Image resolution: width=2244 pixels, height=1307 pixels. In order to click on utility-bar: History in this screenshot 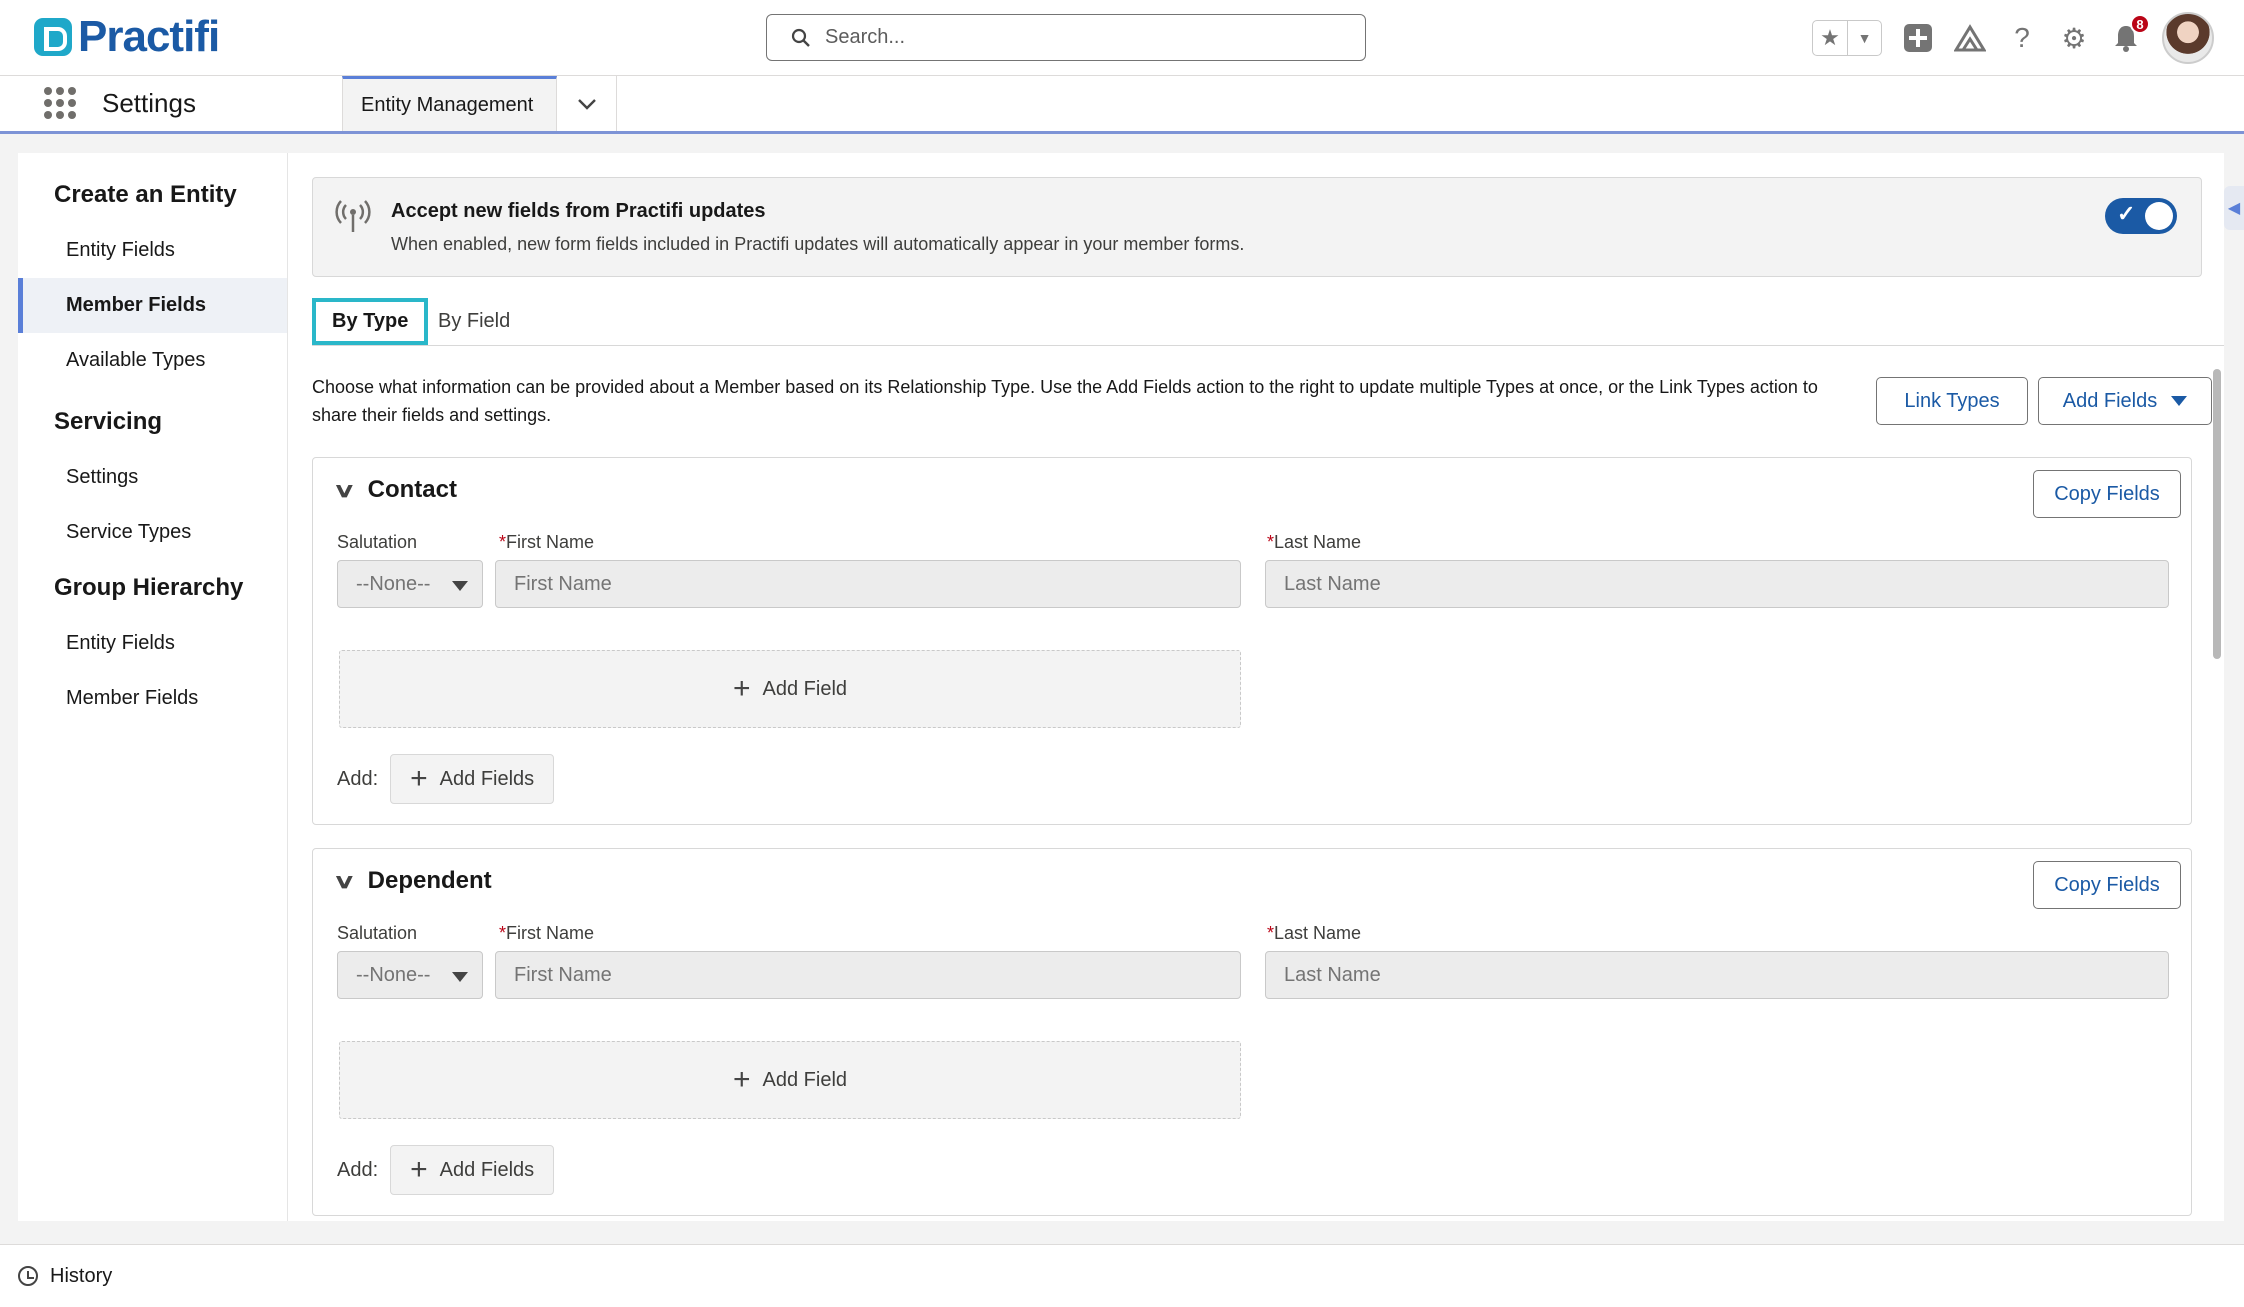, I will do `click(1122, 1275)`.